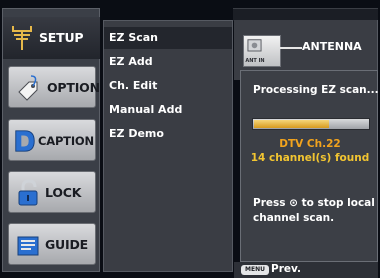  Describe the element at coordinates (291, 48) in the screenshot. I see `antenna-connector-line` at that location.